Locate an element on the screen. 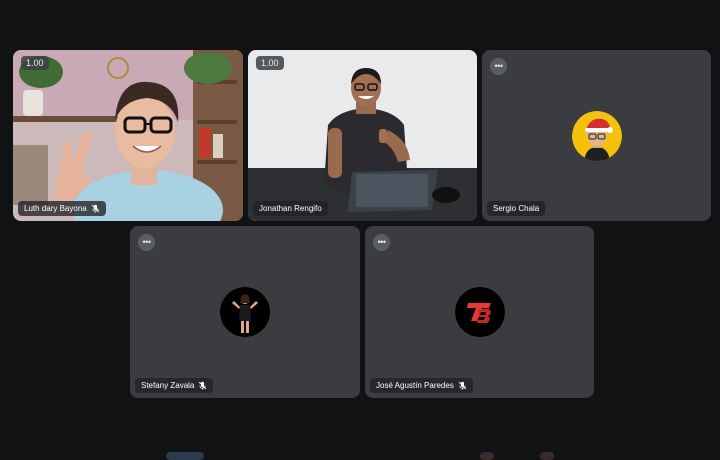  participant-name-tag: Sergio Chala is located at coordinates (516, 208).